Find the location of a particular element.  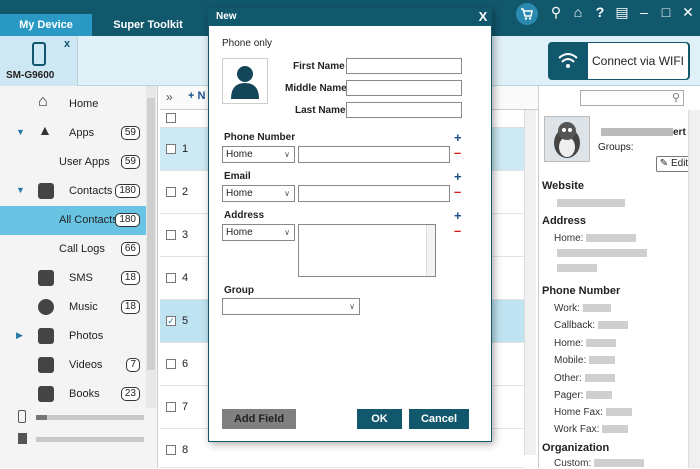

add-email-icon: + is located at coordinates (458, 176).